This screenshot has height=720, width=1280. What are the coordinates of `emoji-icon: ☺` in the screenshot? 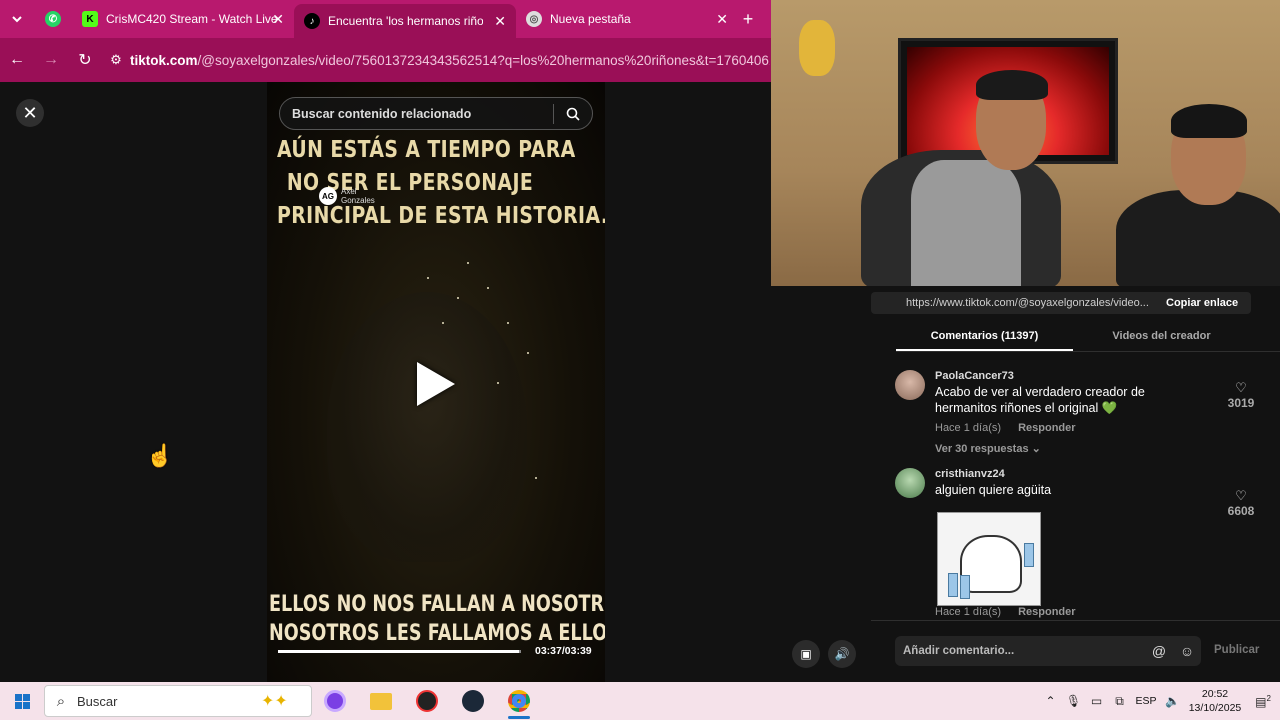 It's located at (1187, 651).